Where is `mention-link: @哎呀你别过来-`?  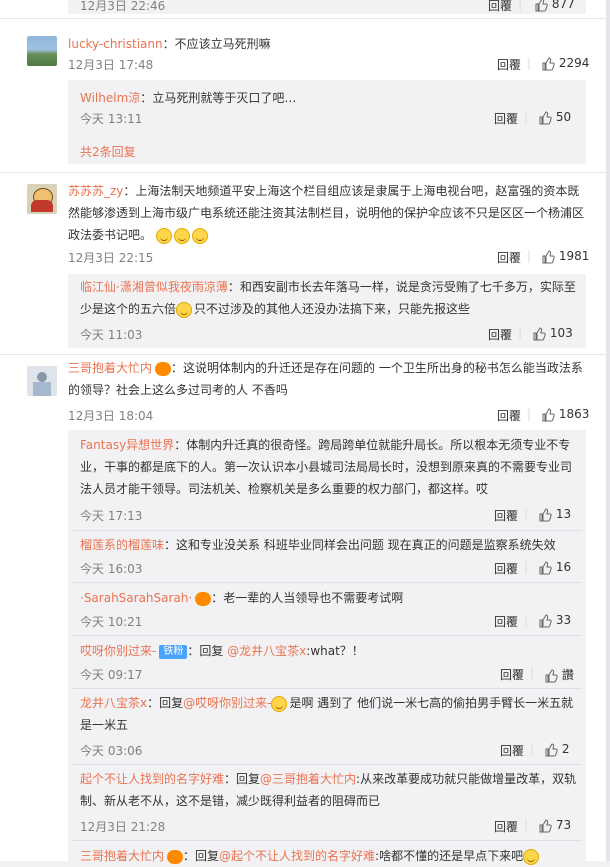 mention-link: @哎呀你别过来- is located at coordinates (227, 703).